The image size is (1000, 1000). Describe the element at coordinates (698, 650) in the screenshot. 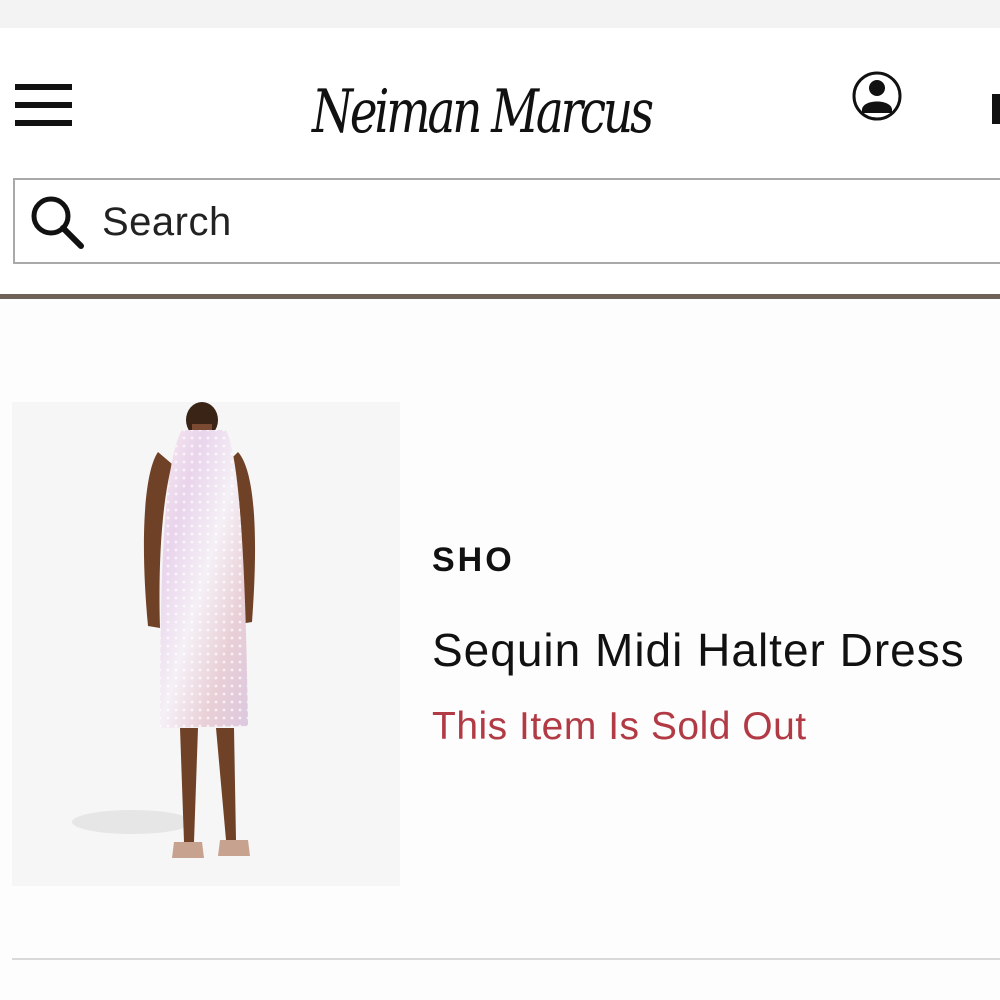

I see `product-name: Sequin Midi Halter Dress` at that location.